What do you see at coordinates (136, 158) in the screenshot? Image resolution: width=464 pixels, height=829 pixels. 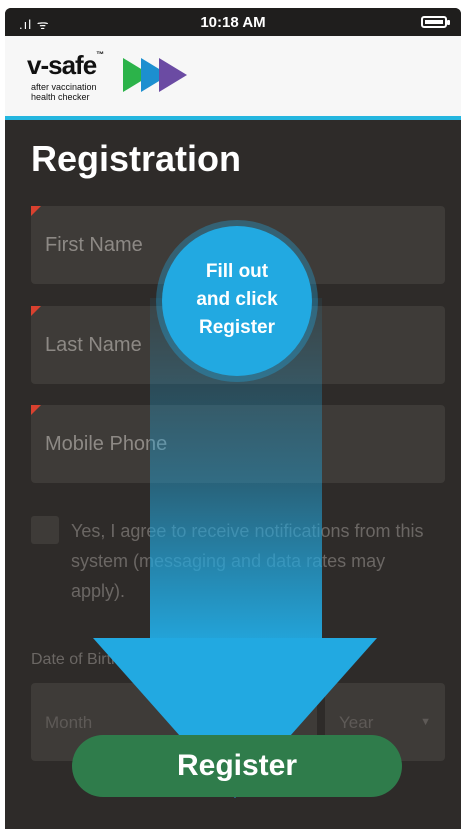 I see `page-title: Registration` at bounding box center [136, 158].